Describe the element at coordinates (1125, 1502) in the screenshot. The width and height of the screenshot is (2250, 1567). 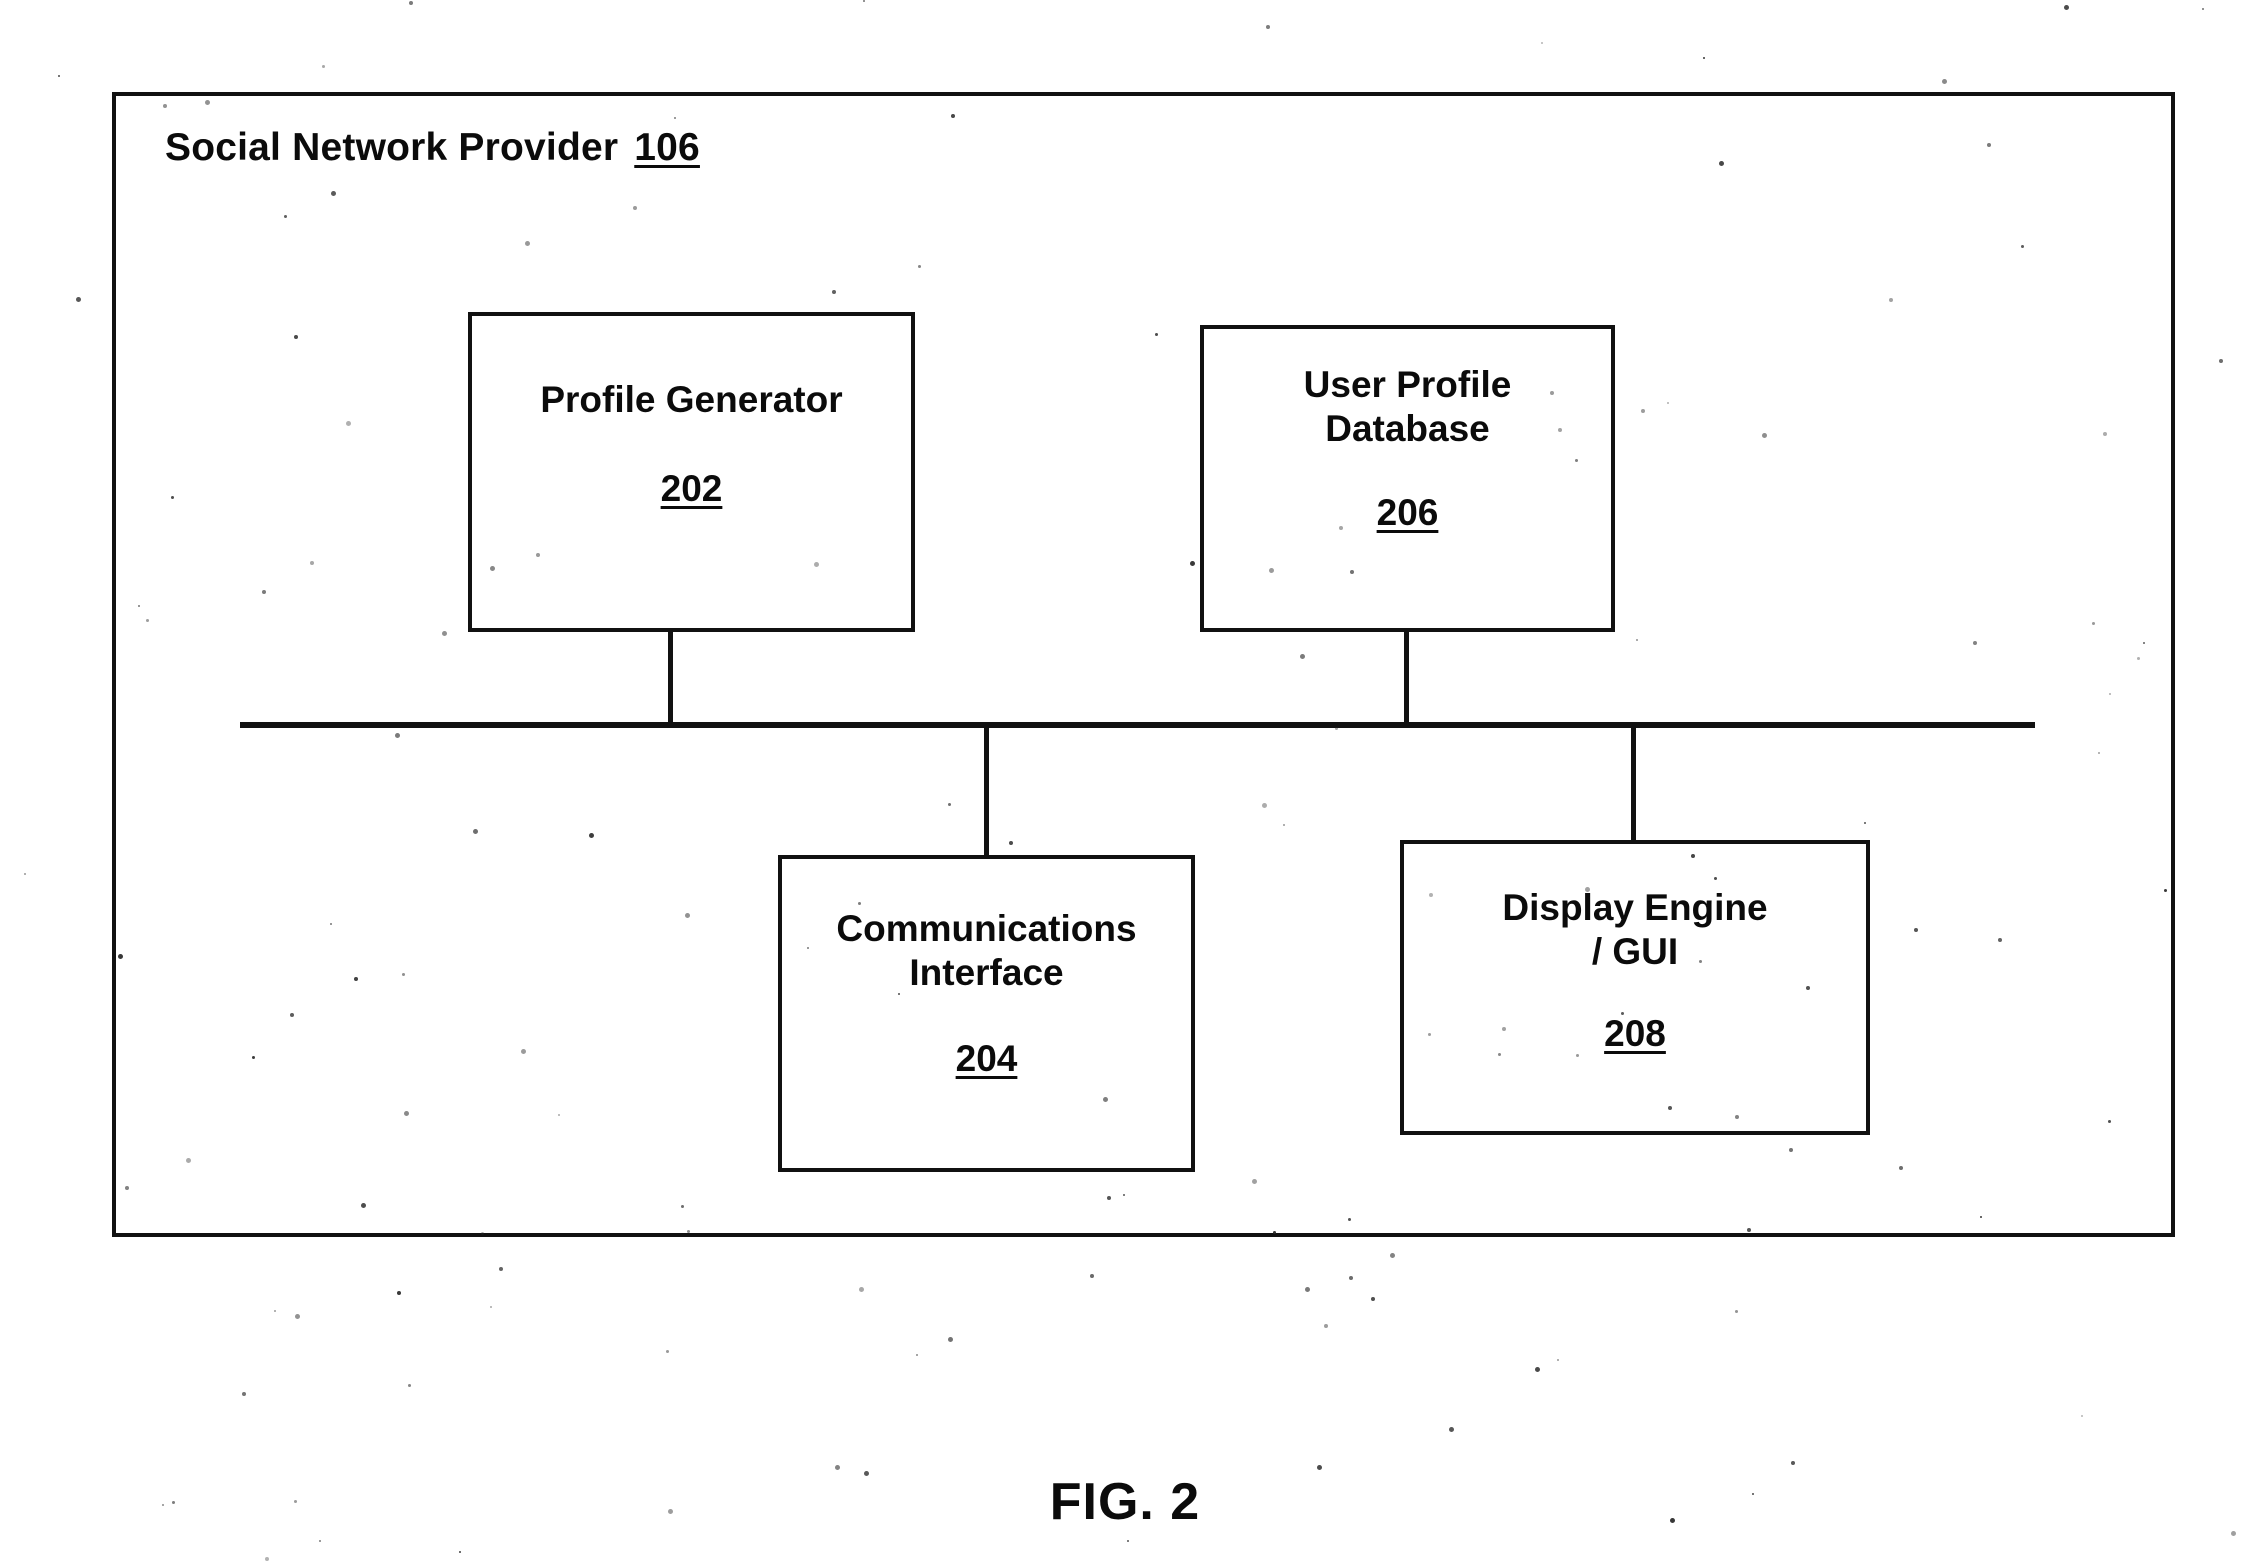
I see `figure-caption: FIG. 2` at that location.